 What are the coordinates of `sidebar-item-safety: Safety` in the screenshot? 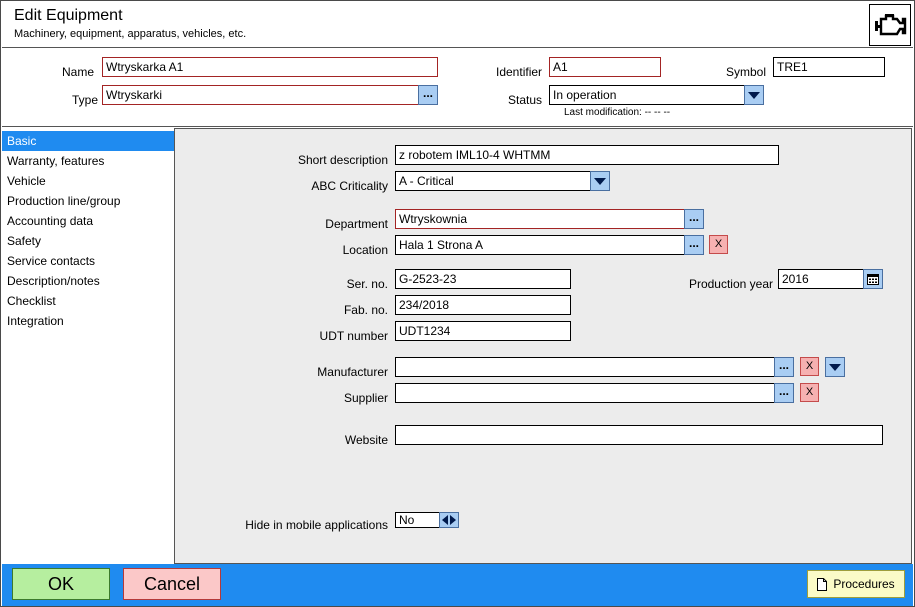 It's located at (88, 241).